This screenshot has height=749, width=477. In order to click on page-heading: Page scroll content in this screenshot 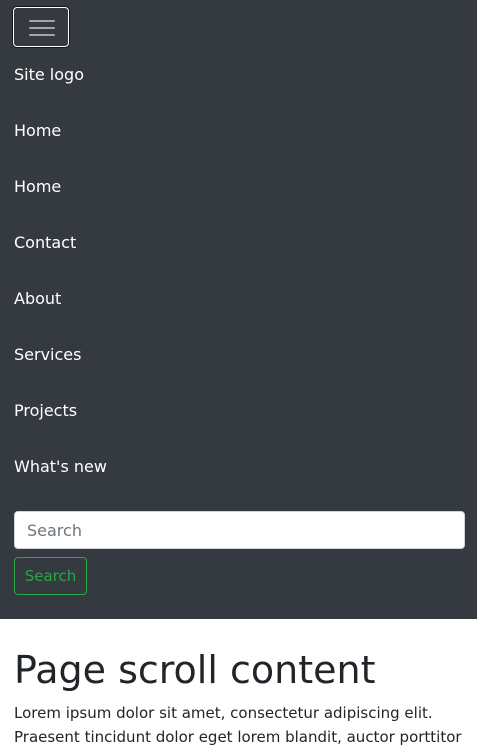, I will do `click(195, 670)`.